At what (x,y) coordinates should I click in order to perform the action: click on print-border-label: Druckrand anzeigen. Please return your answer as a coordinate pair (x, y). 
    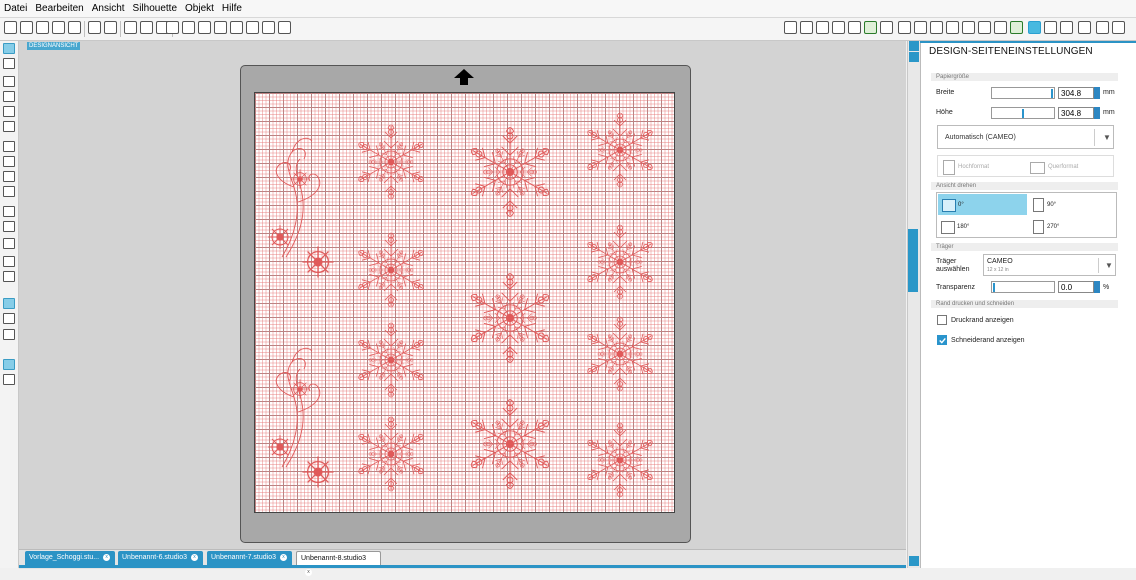
    Looking at the image, I should click on (982, 320).